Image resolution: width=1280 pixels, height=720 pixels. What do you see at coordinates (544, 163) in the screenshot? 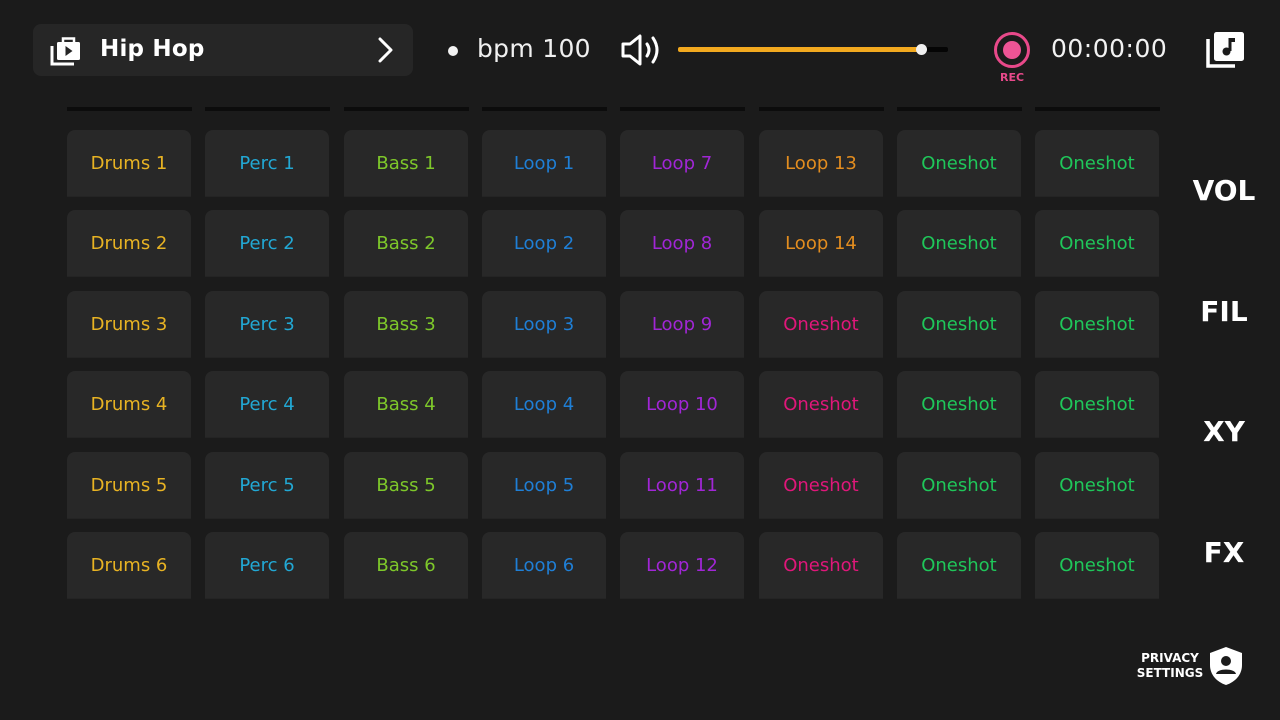
I see `sound-pad: Loop 1` at bounding box center [544, 163].